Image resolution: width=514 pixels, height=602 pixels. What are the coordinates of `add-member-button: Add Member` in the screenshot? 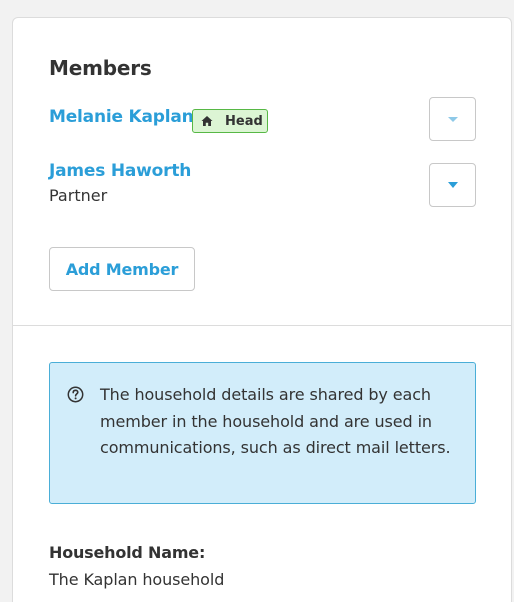 It's located at (122, 269).